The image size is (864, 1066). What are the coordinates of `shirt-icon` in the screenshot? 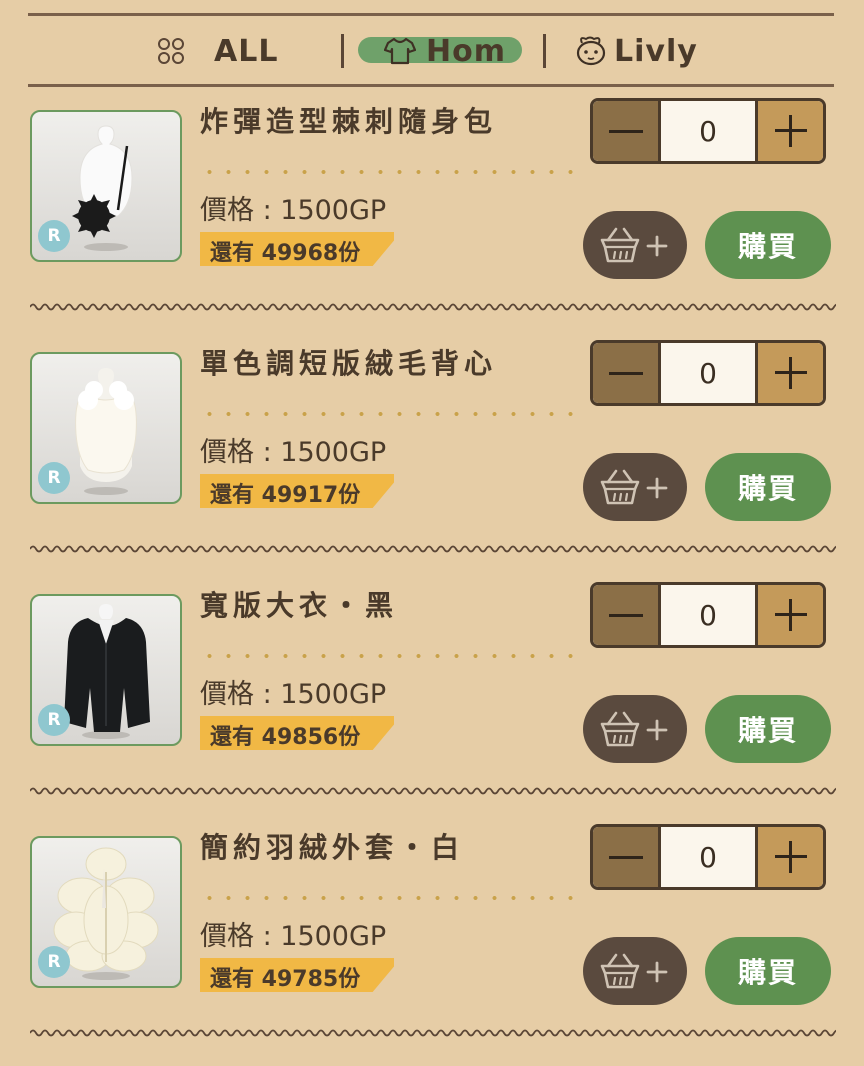 It's located at (400, 51).